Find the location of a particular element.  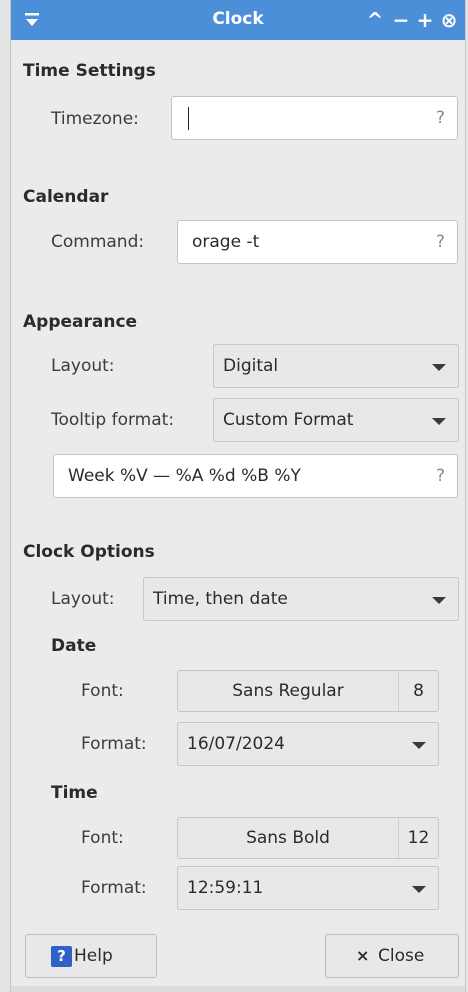

time-settings-heading: Time Settings is located at coordinates (89, 71).